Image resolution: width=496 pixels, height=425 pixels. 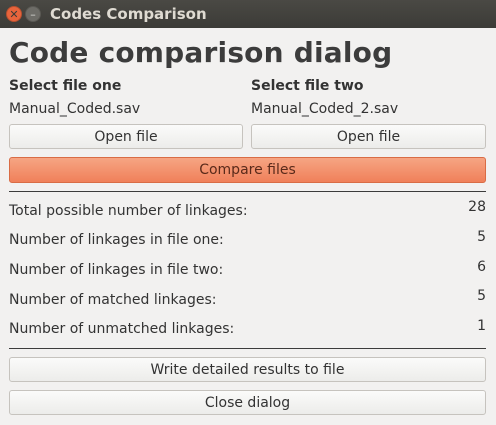 What do you see at coordinates (116, 270) in the screenshot?
I see `file-two-linkages-label: Number of linkages in file two:` at bounding box center [116, 270].